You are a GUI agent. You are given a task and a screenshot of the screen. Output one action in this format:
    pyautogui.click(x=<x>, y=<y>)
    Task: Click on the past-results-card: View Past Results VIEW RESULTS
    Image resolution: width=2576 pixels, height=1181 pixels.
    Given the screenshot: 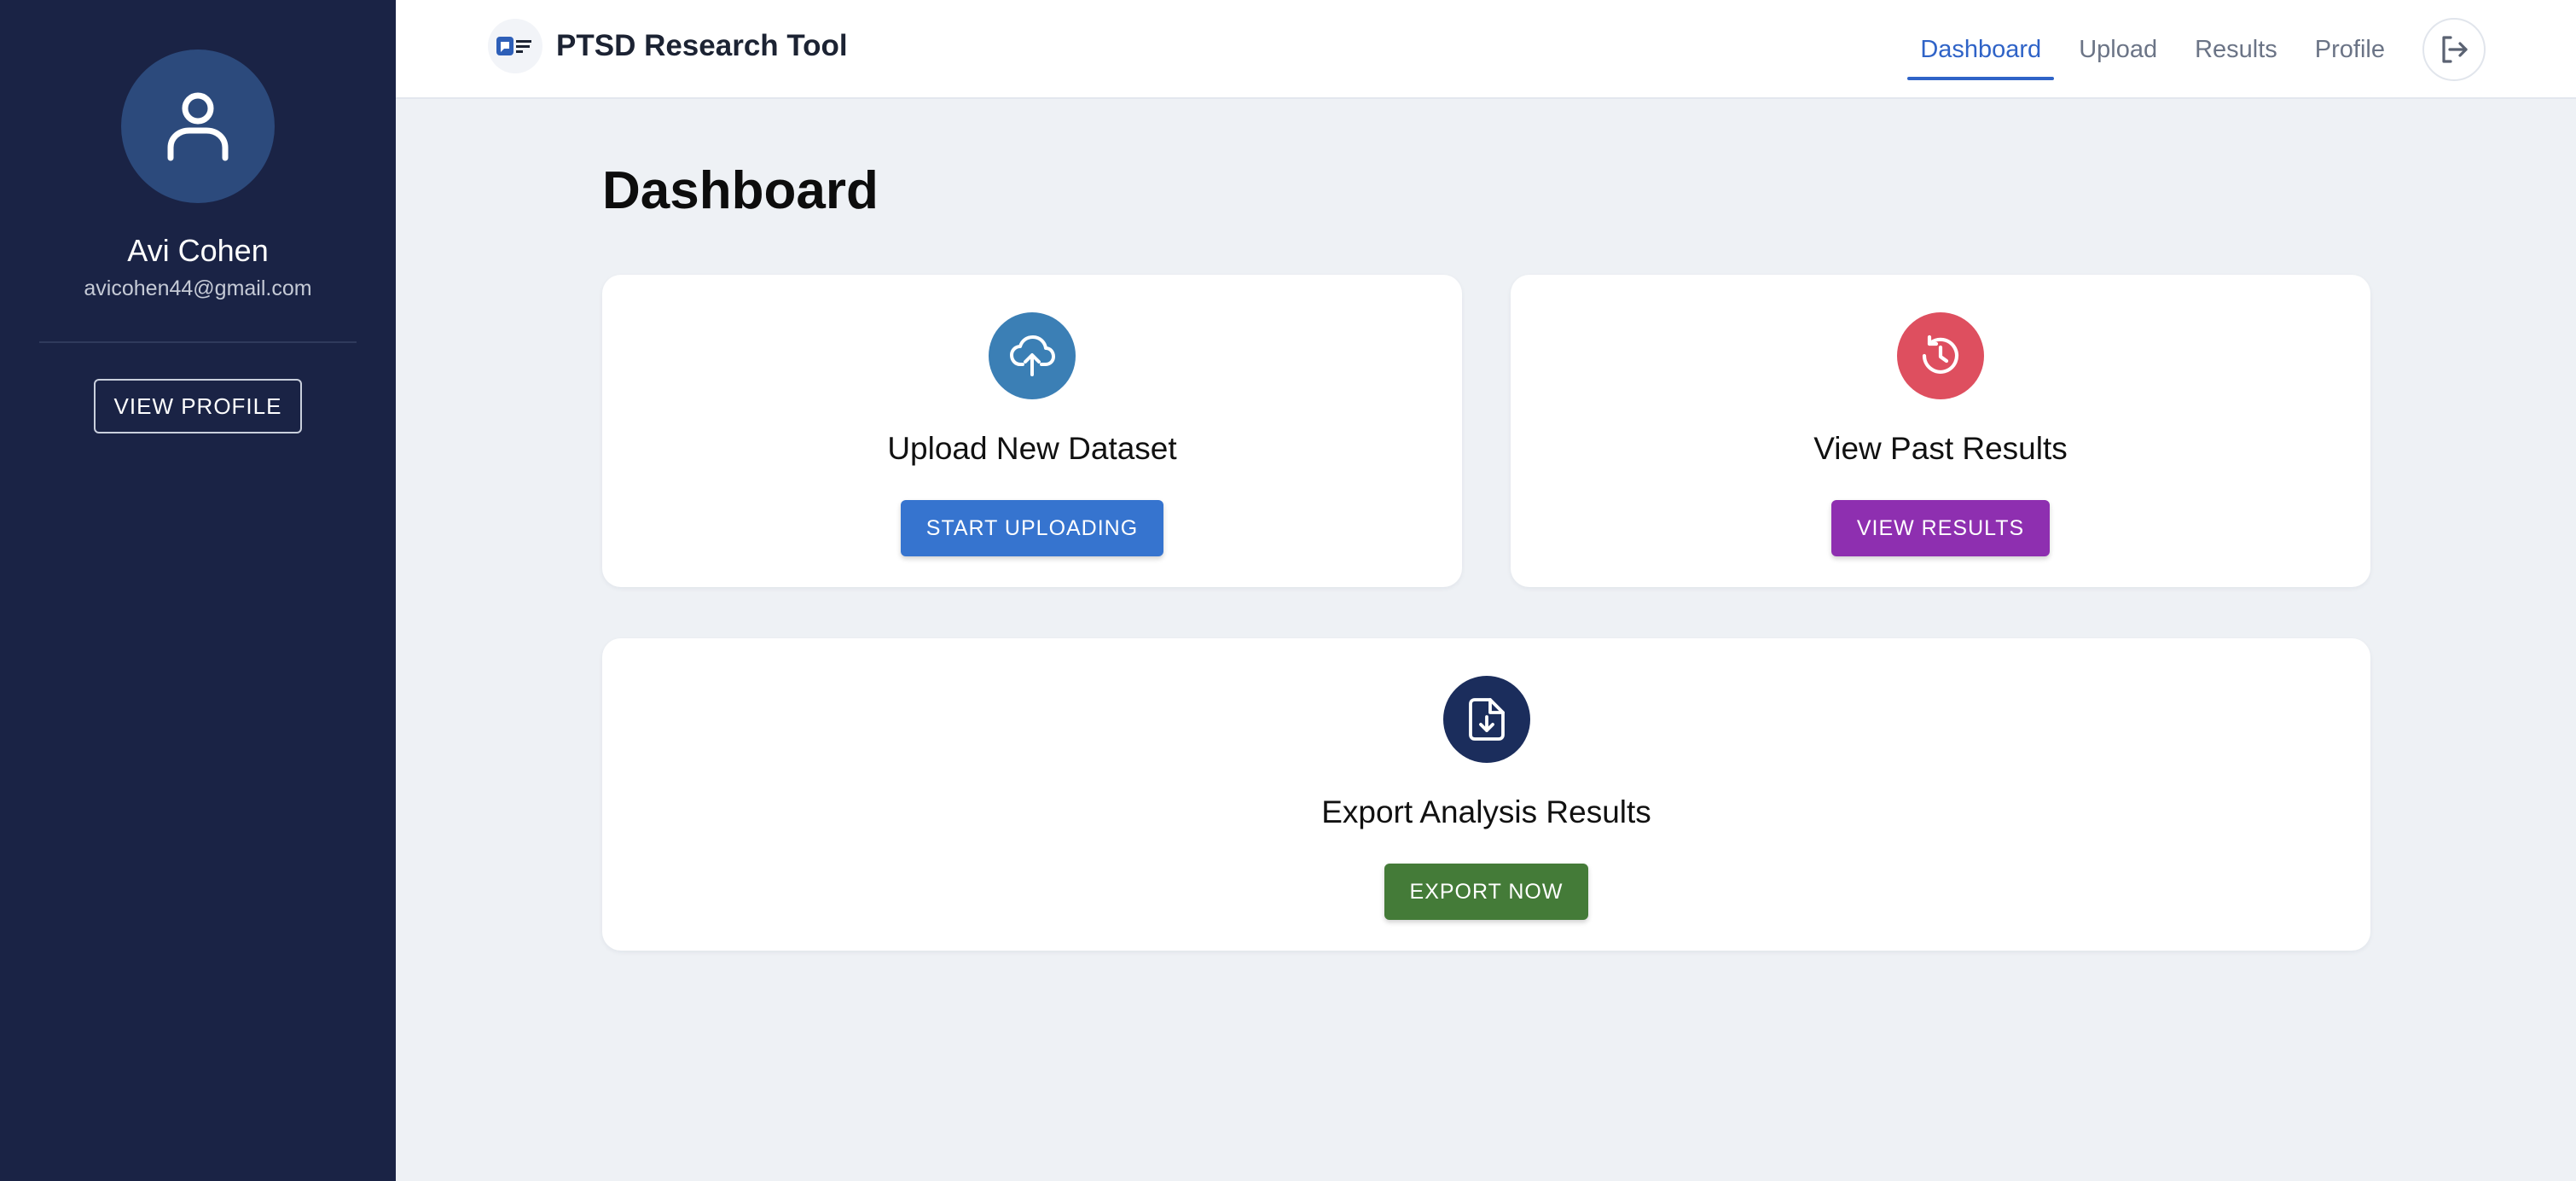 What is the action you would take?
    pyautogui.click(x=1940, y=431)
    